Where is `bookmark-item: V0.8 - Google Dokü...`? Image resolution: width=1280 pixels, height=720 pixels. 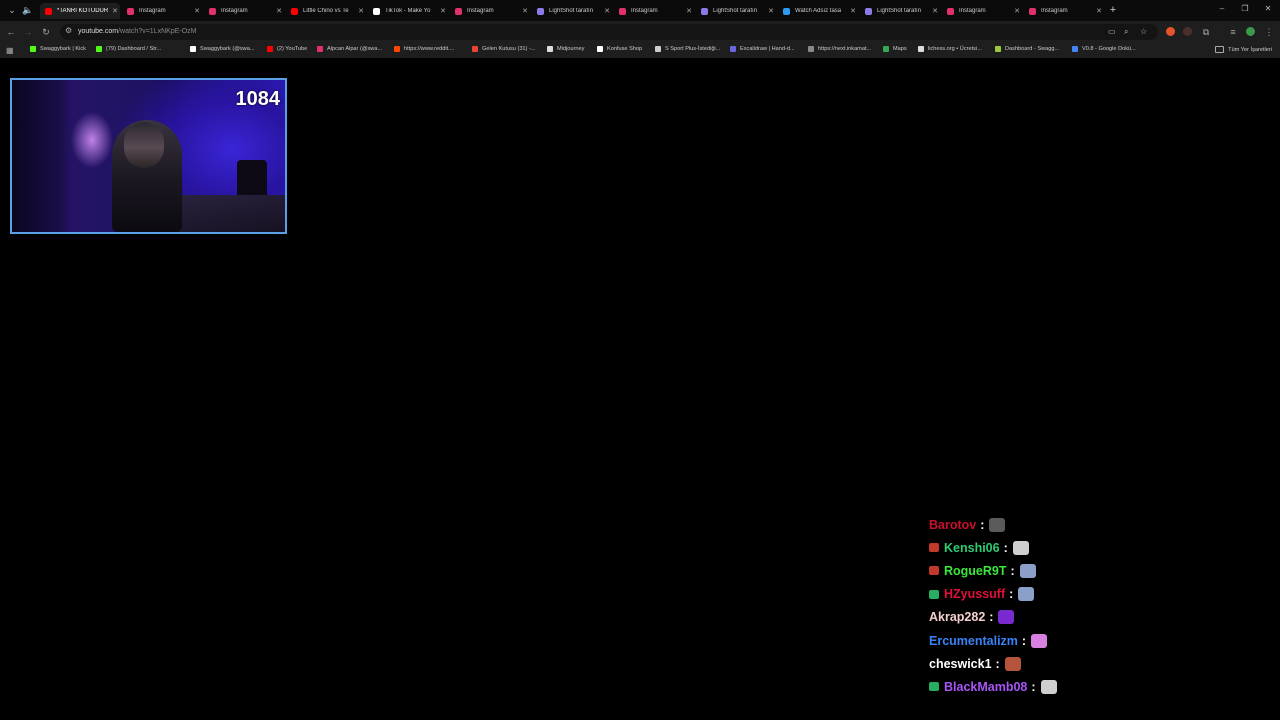
bookmark-item: V0.8 - Google Dokü... is located at coordinates (1104, 49).